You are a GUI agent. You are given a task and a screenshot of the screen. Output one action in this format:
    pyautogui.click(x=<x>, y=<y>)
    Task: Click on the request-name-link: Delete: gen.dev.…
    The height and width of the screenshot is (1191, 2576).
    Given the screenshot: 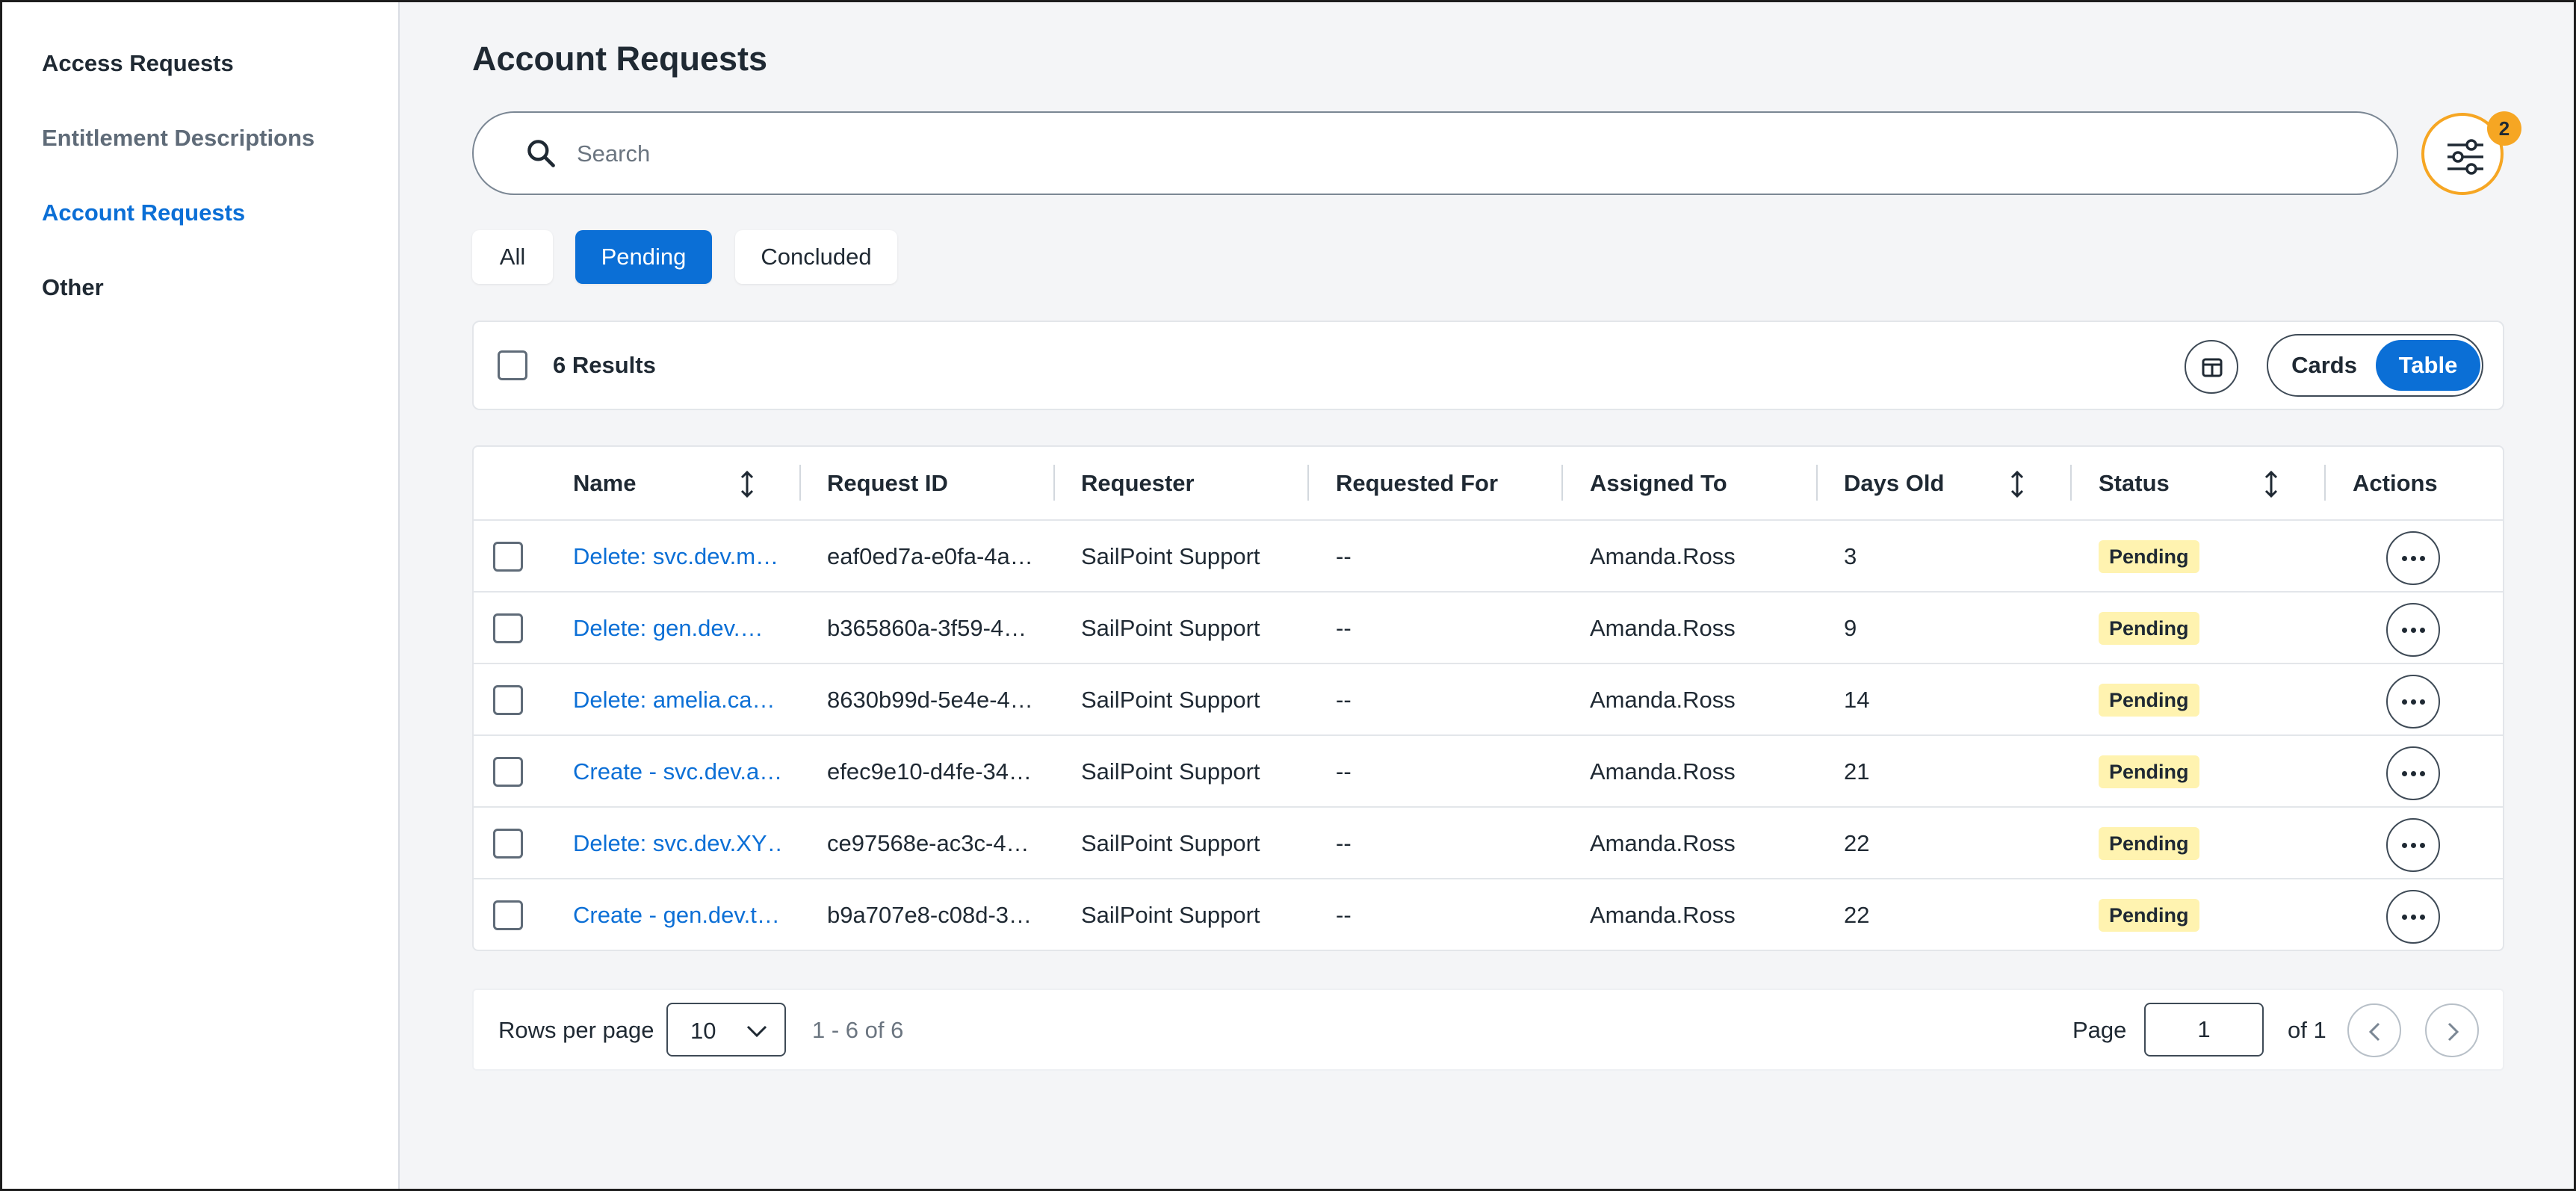 What is the action you would take?
    pyautogui.click(x=677, y=629)
    